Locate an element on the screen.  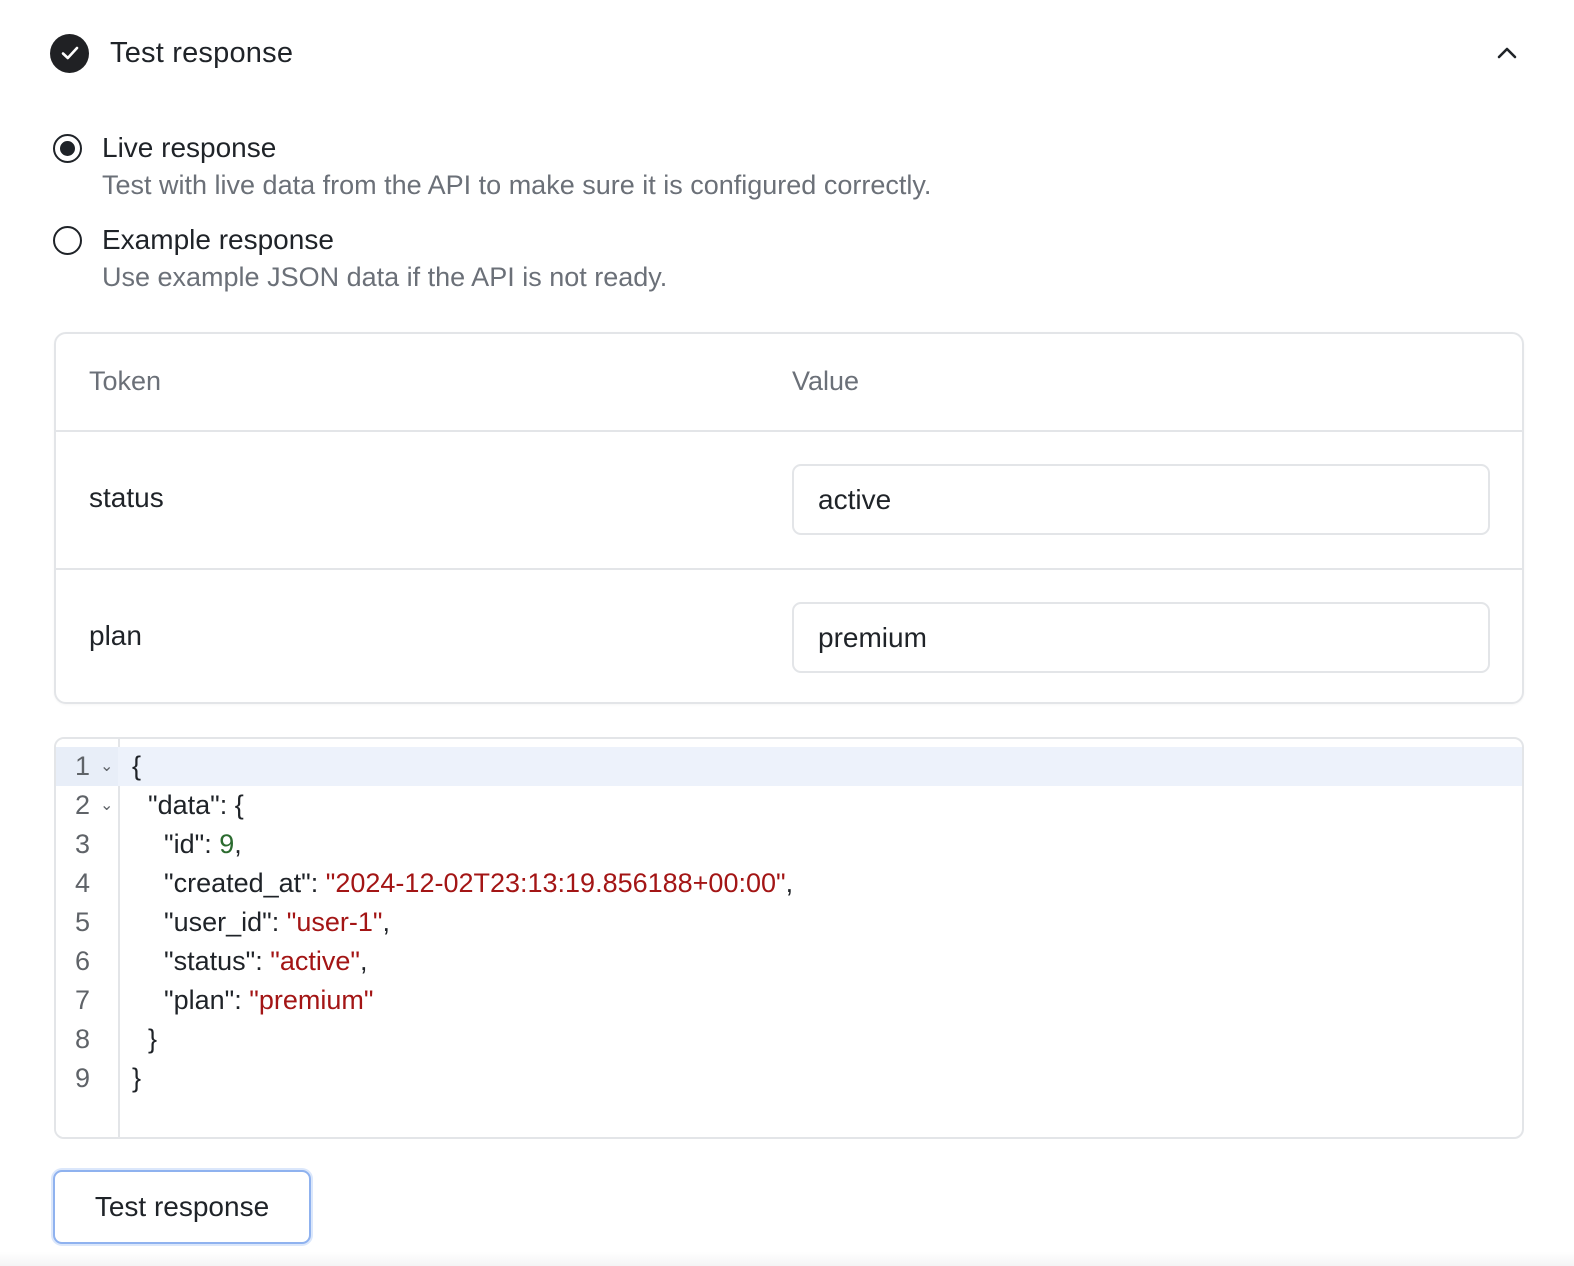
code-token-key: "data" is located at coordinates (184, 805).